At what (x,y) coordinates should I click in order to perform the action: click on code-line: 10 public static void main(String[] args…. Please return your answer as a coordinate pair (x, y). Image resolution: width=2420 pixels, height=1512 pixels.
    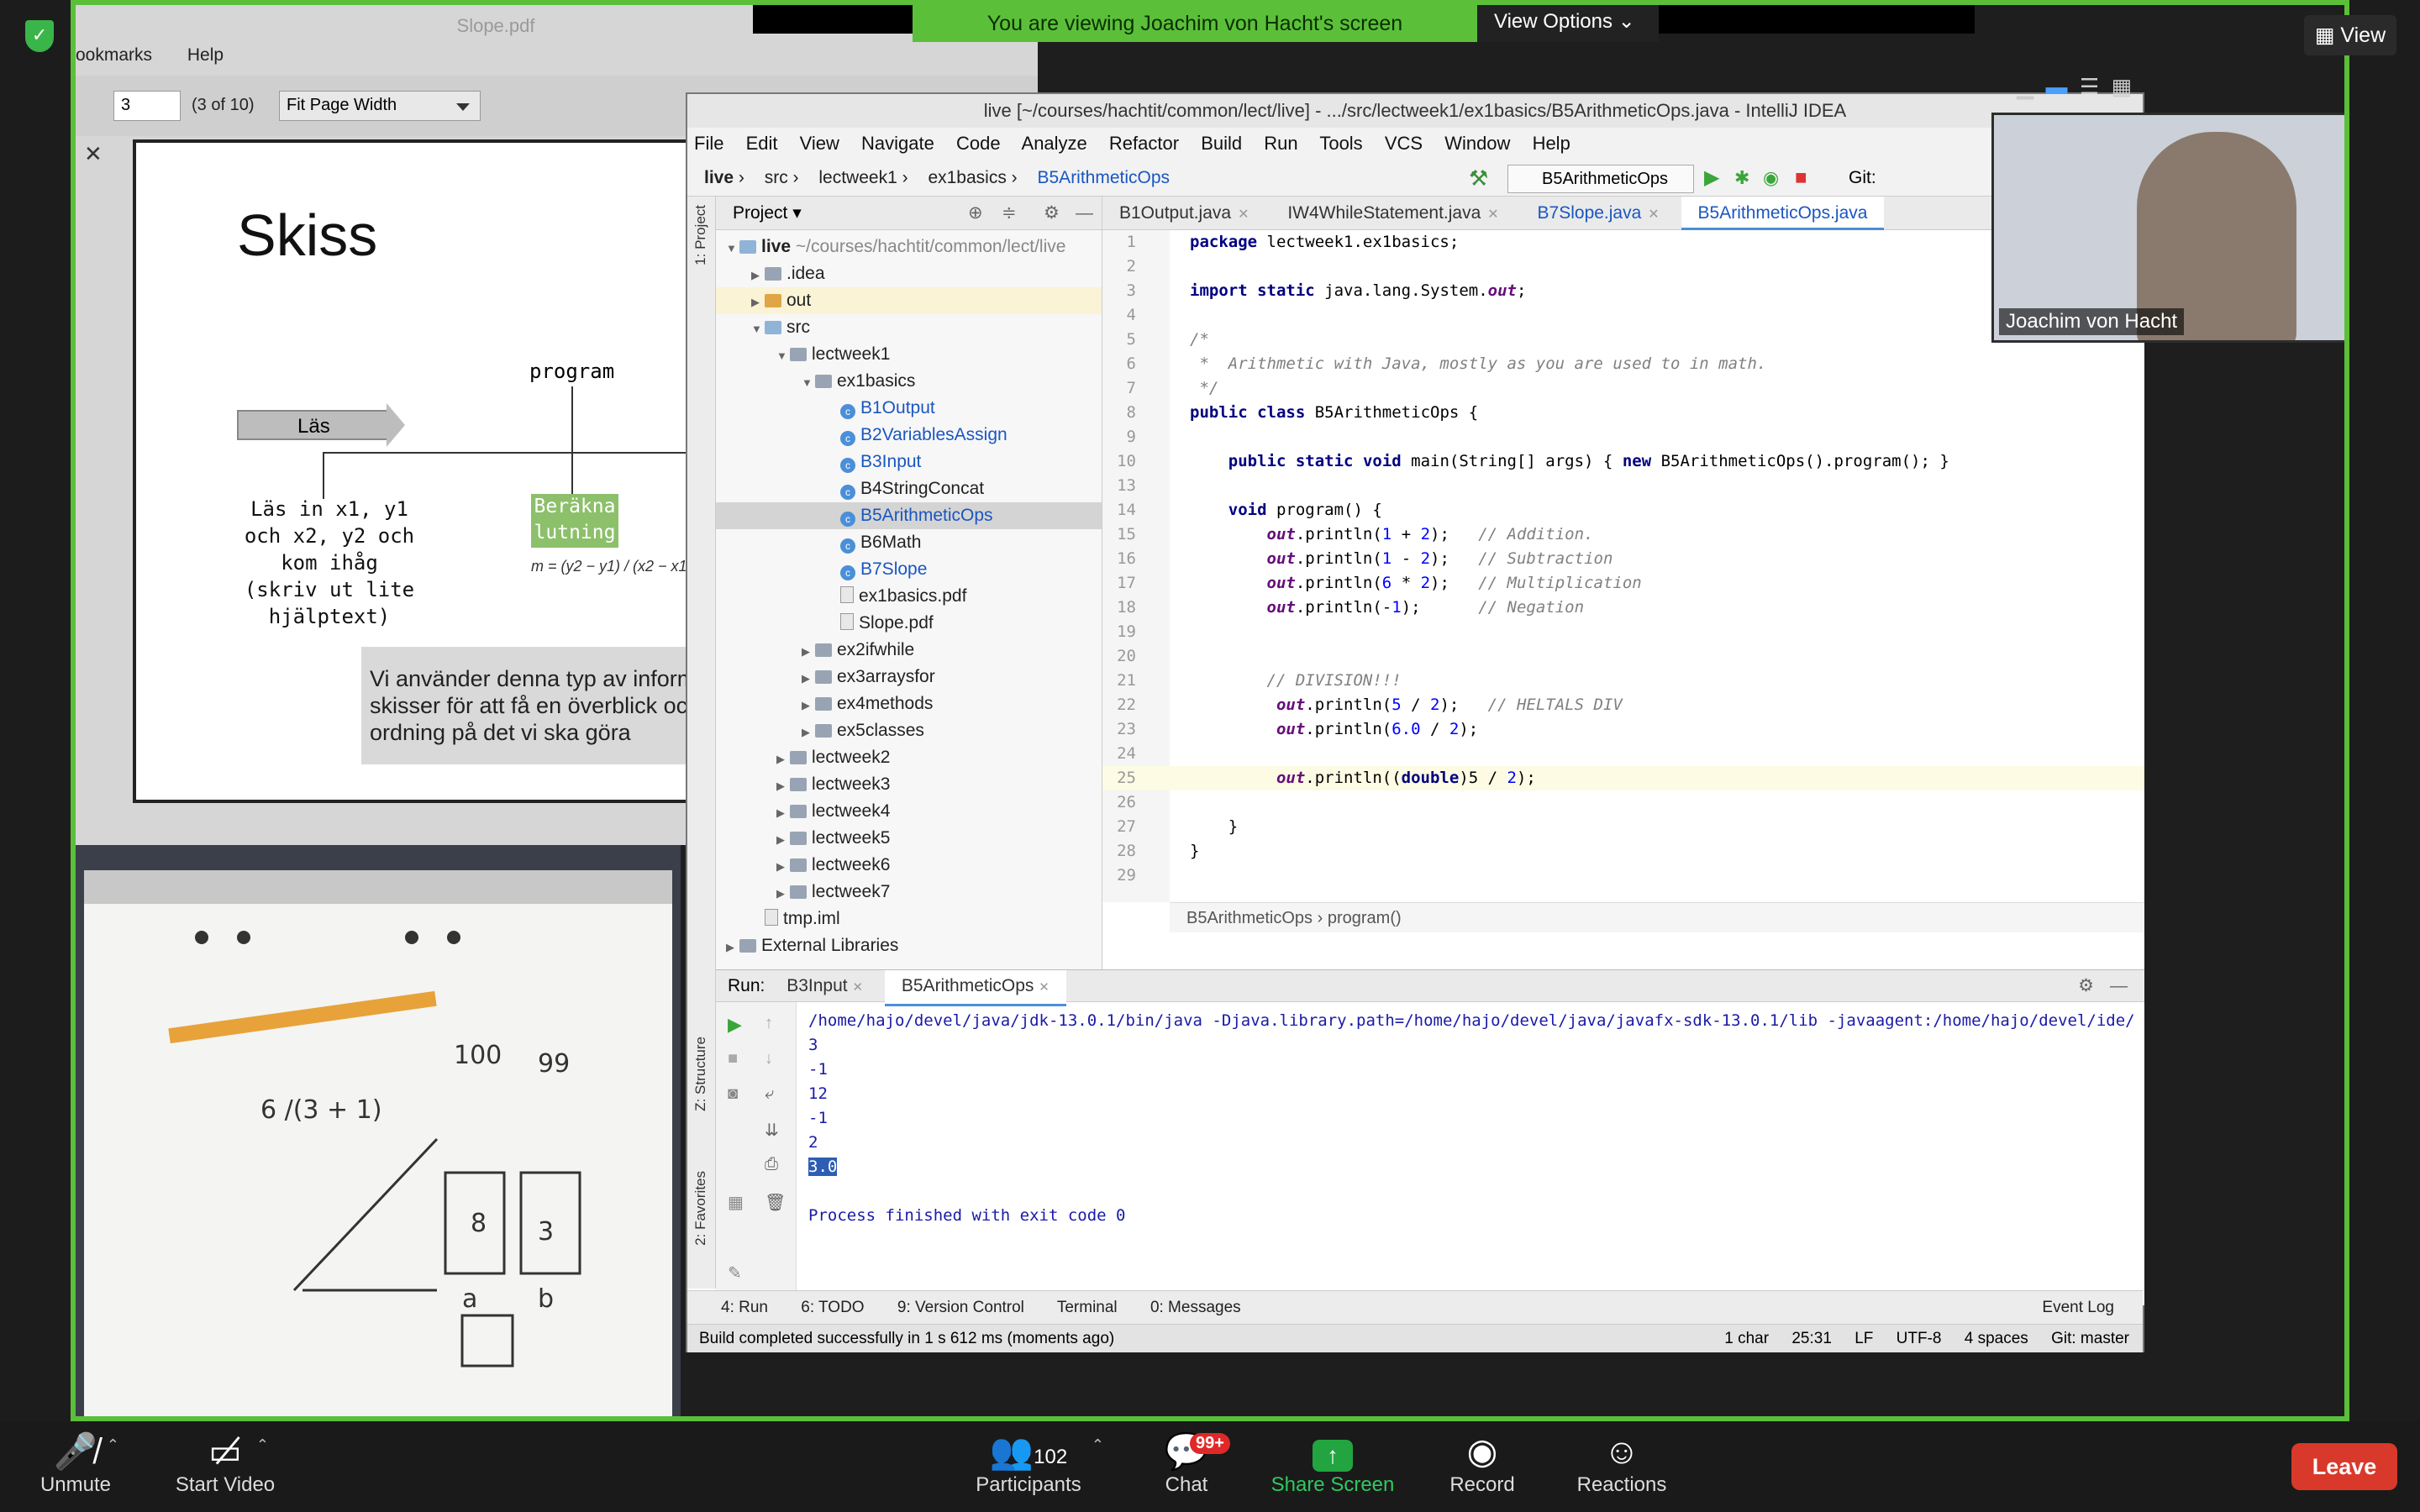
    Looking at the image, I should click on (1623, 461).